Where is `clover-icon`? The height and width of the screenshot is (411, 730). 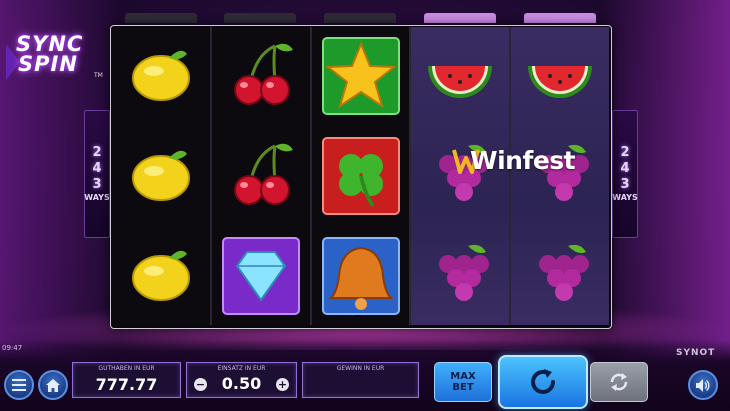 clover-icon is located at coordinates (361, 176).